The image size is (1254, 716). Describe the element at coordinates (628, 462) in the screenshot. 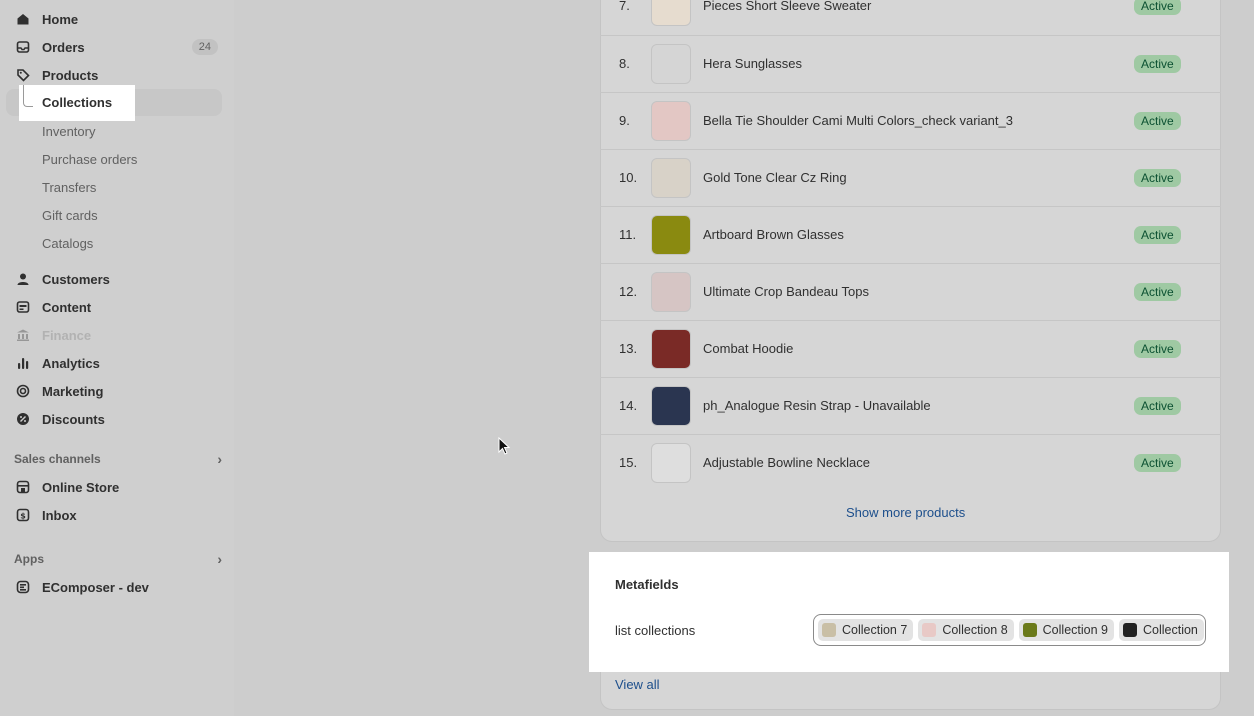

I see `row-number: 15.` at that location.